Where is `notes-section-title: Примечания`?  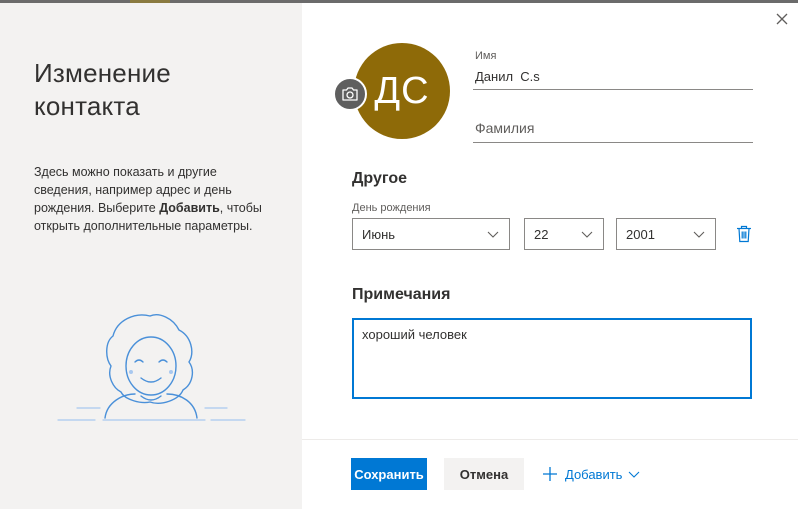 notes-section-title: Примечания is located at coordinates (401, 294).